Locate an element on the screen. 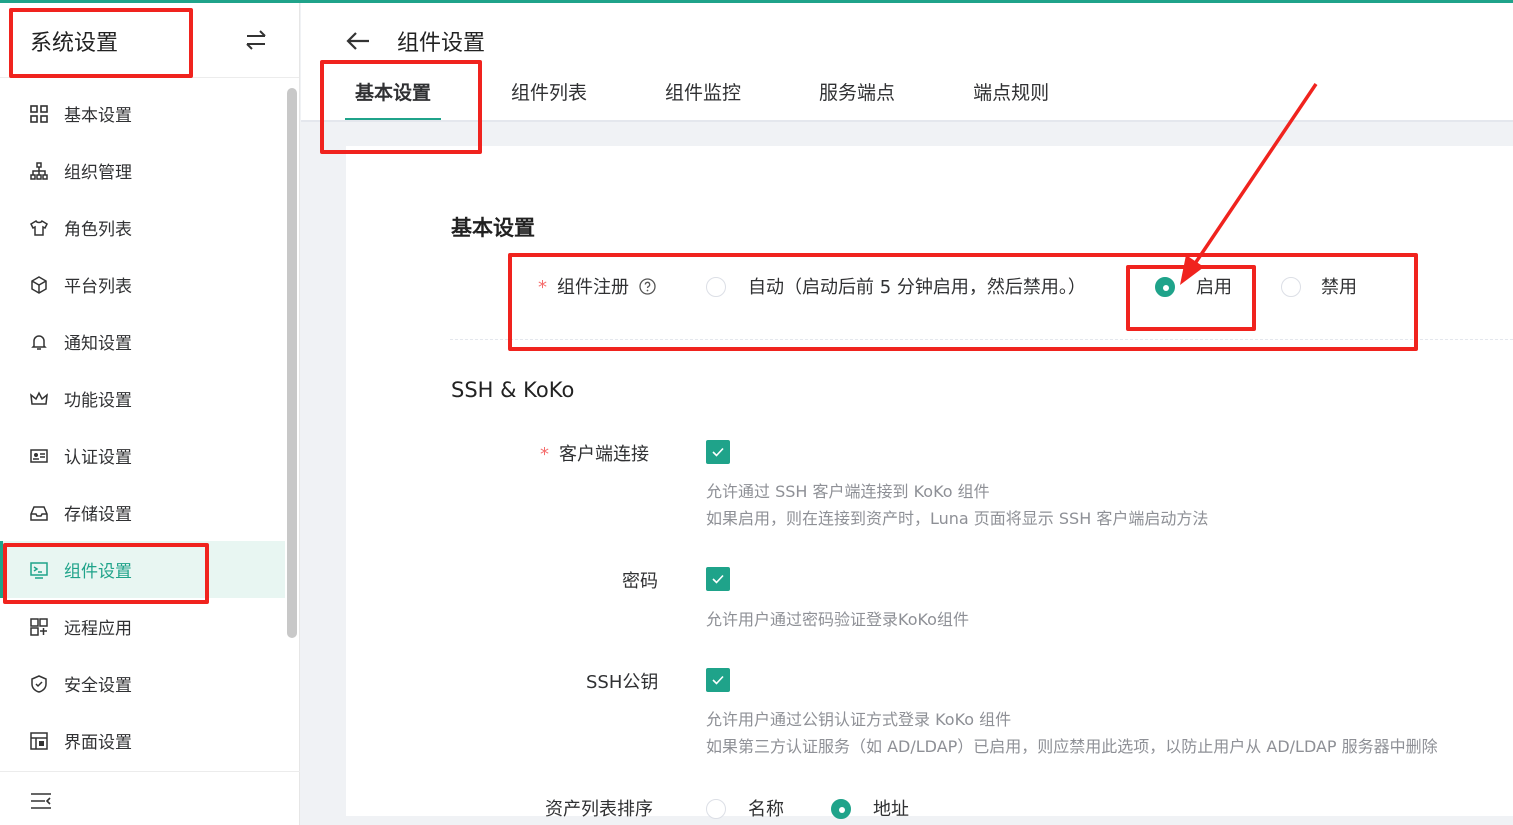 Image resolution: width=1513 pixels, height=825 pixels. sidebar-item-features: 功能设置 is located at coordinates (142, 398).